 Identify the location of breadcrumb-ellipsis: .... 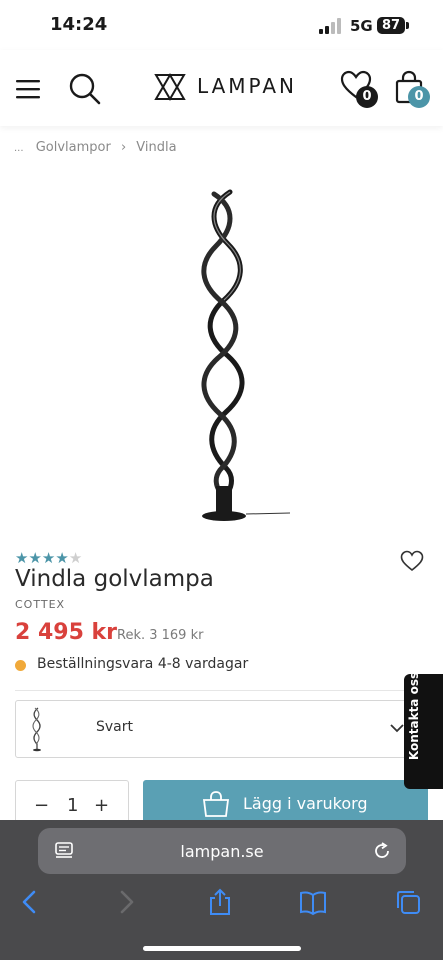
(19, 148).